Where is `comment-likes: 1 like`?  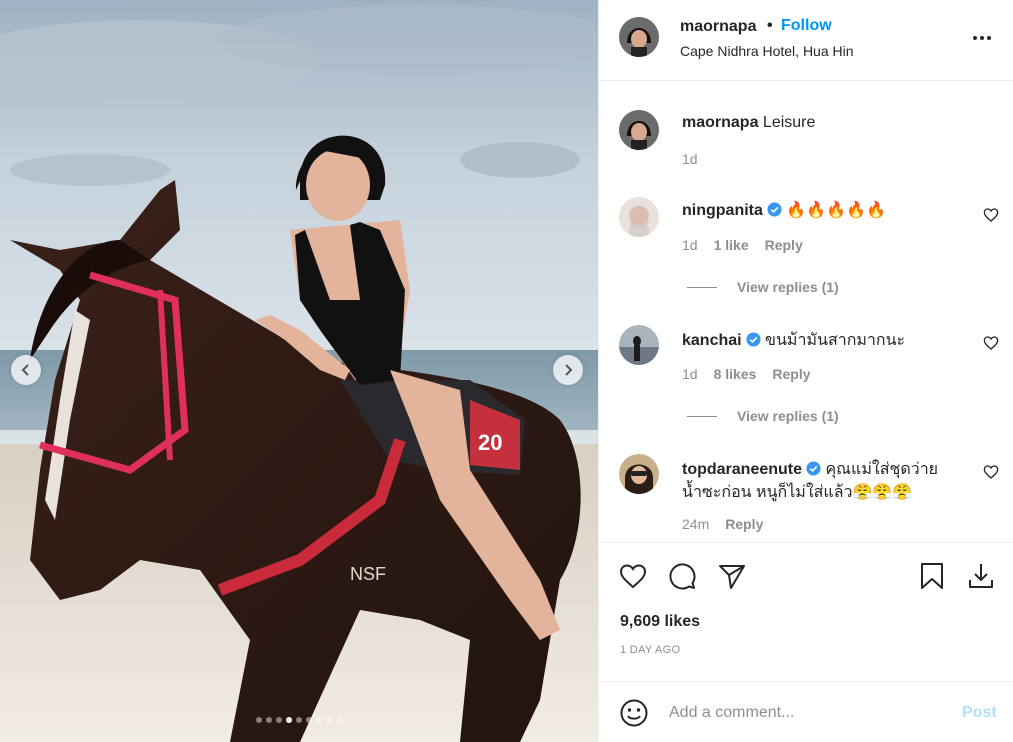
comment-likes: 1 like is located at coordinates (731, 245).